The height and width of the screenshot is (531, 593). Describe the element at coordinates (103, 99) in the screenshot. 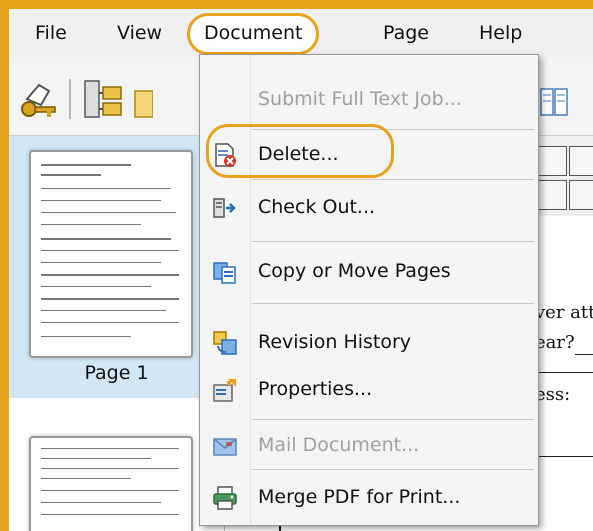

I see `document-tree-icon` at that location.